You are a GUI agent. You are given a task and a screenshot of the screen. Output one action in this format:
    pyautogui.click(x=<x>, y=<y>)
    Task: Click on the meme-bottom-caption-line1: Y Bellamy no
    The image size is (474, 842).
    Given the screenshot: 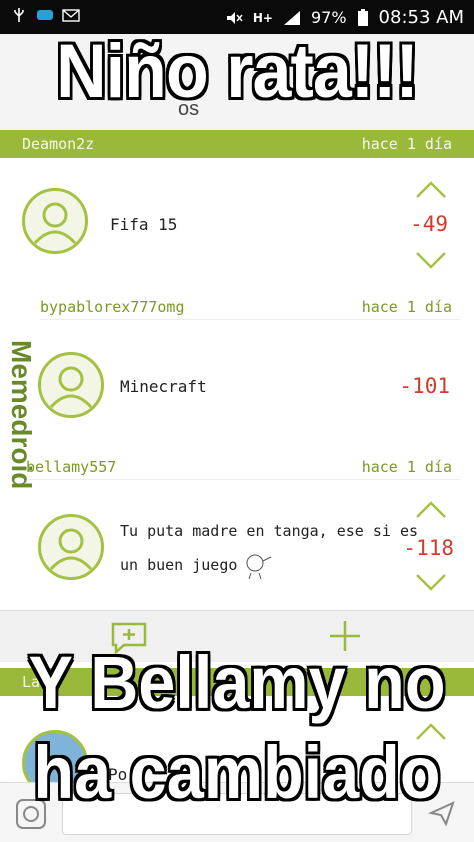 What is the action you would take?
    pyautogui.click(x=237, y=683)
    